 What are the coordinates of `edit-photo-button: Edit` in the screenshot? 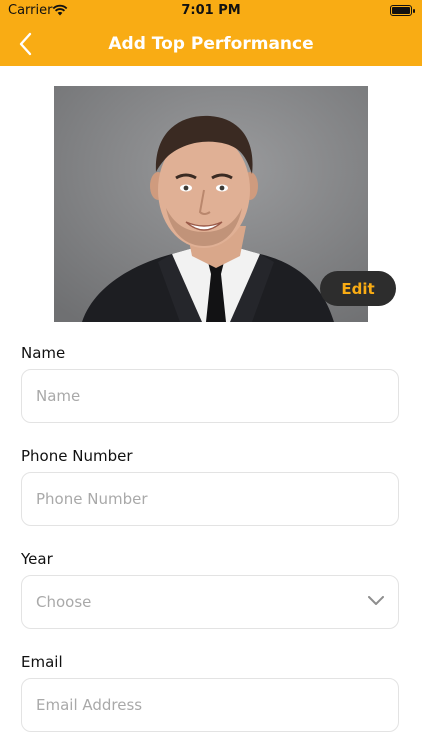 It's located at (358, 288).